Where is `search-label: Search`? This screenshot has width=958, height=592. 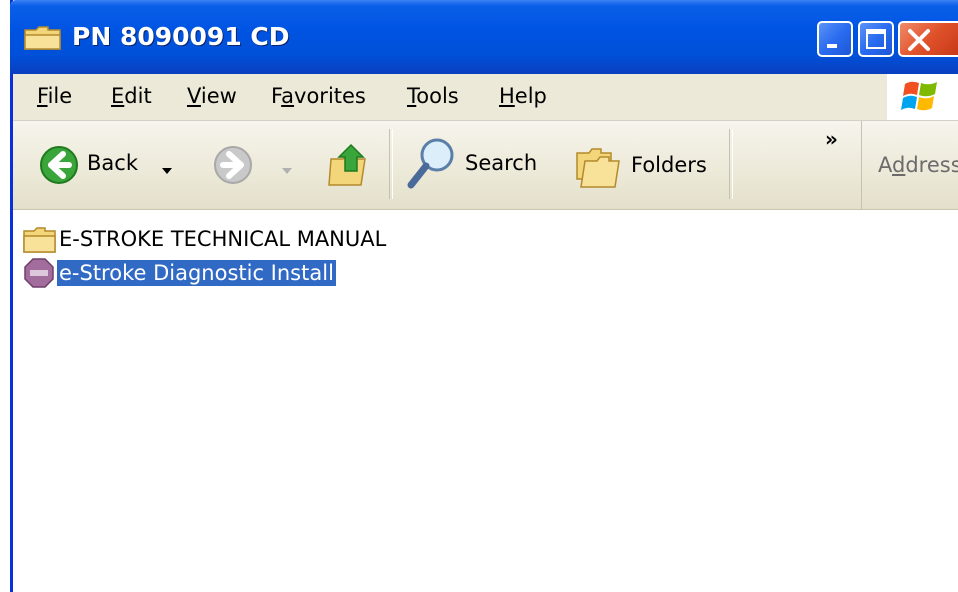 search-label: Search is located at coordinates (501, 163).